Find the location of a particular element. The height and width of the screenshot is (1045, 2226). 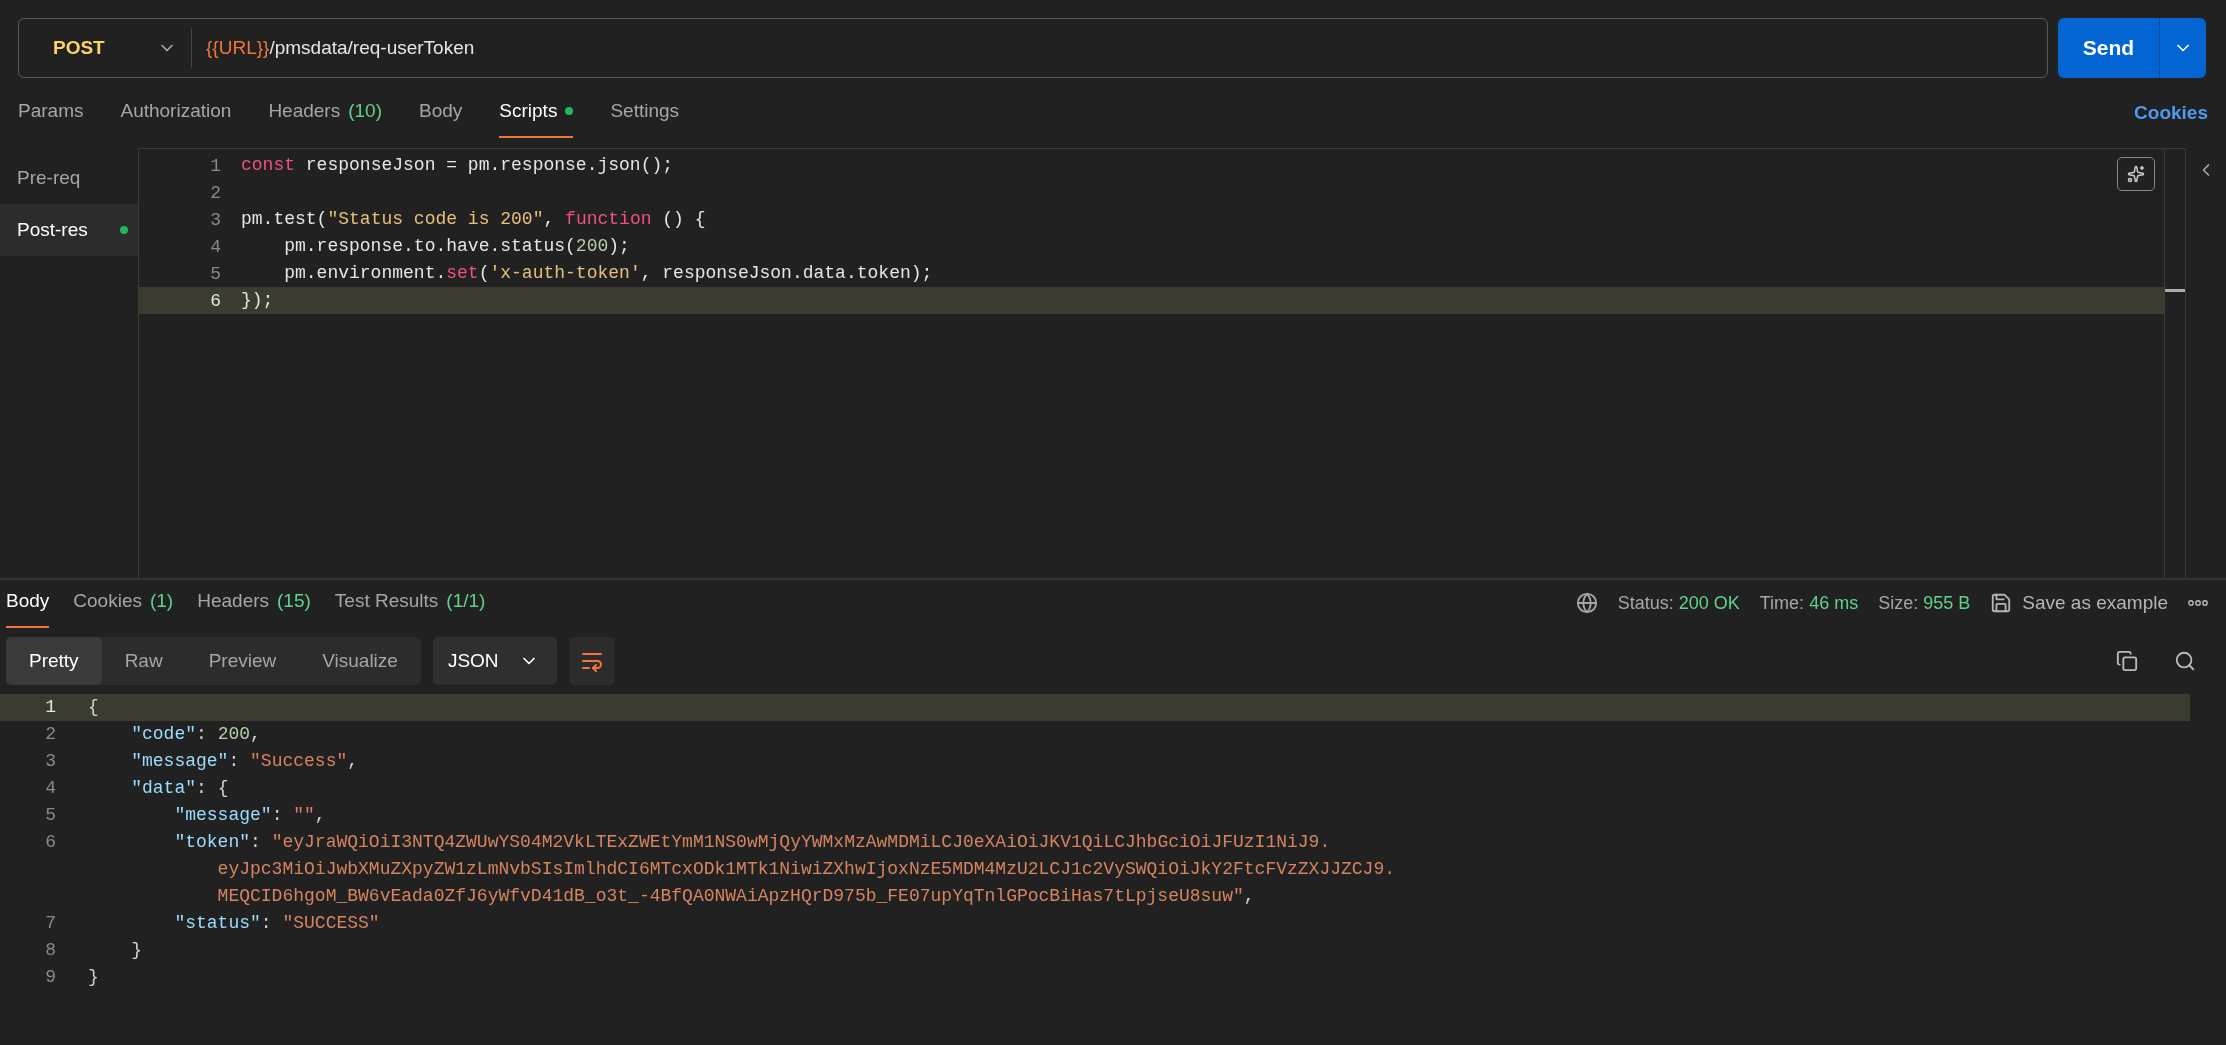

url-field: {{URL}}/pmsdata/req-userToken is located at coordinates (1119, 48).